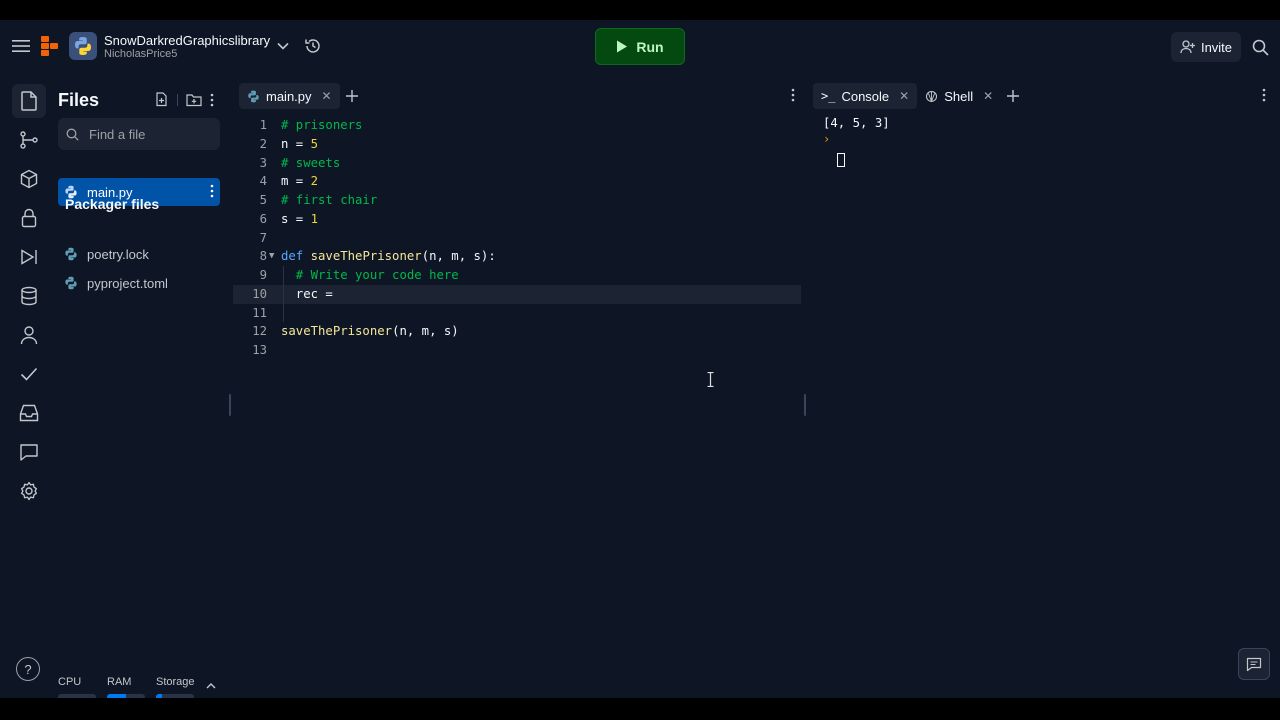  What do you see at coordinates (517, 181) in the screenshot?
I see `code-line: 4 m = 2` at bounding box center [517, 181].